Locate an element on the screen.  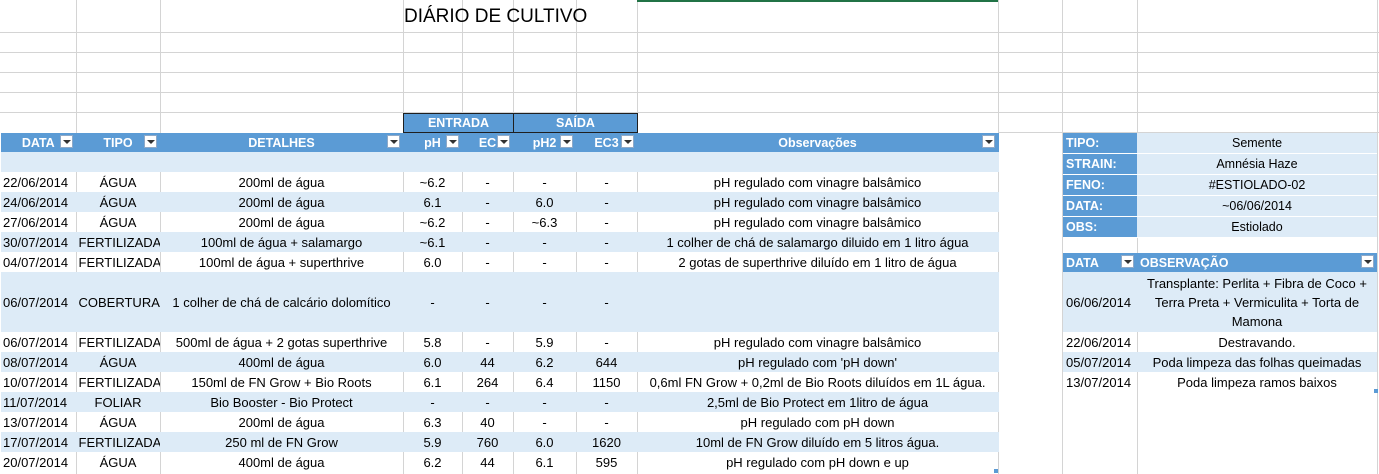
table-resize-handle is located at coordinates (996, 471).